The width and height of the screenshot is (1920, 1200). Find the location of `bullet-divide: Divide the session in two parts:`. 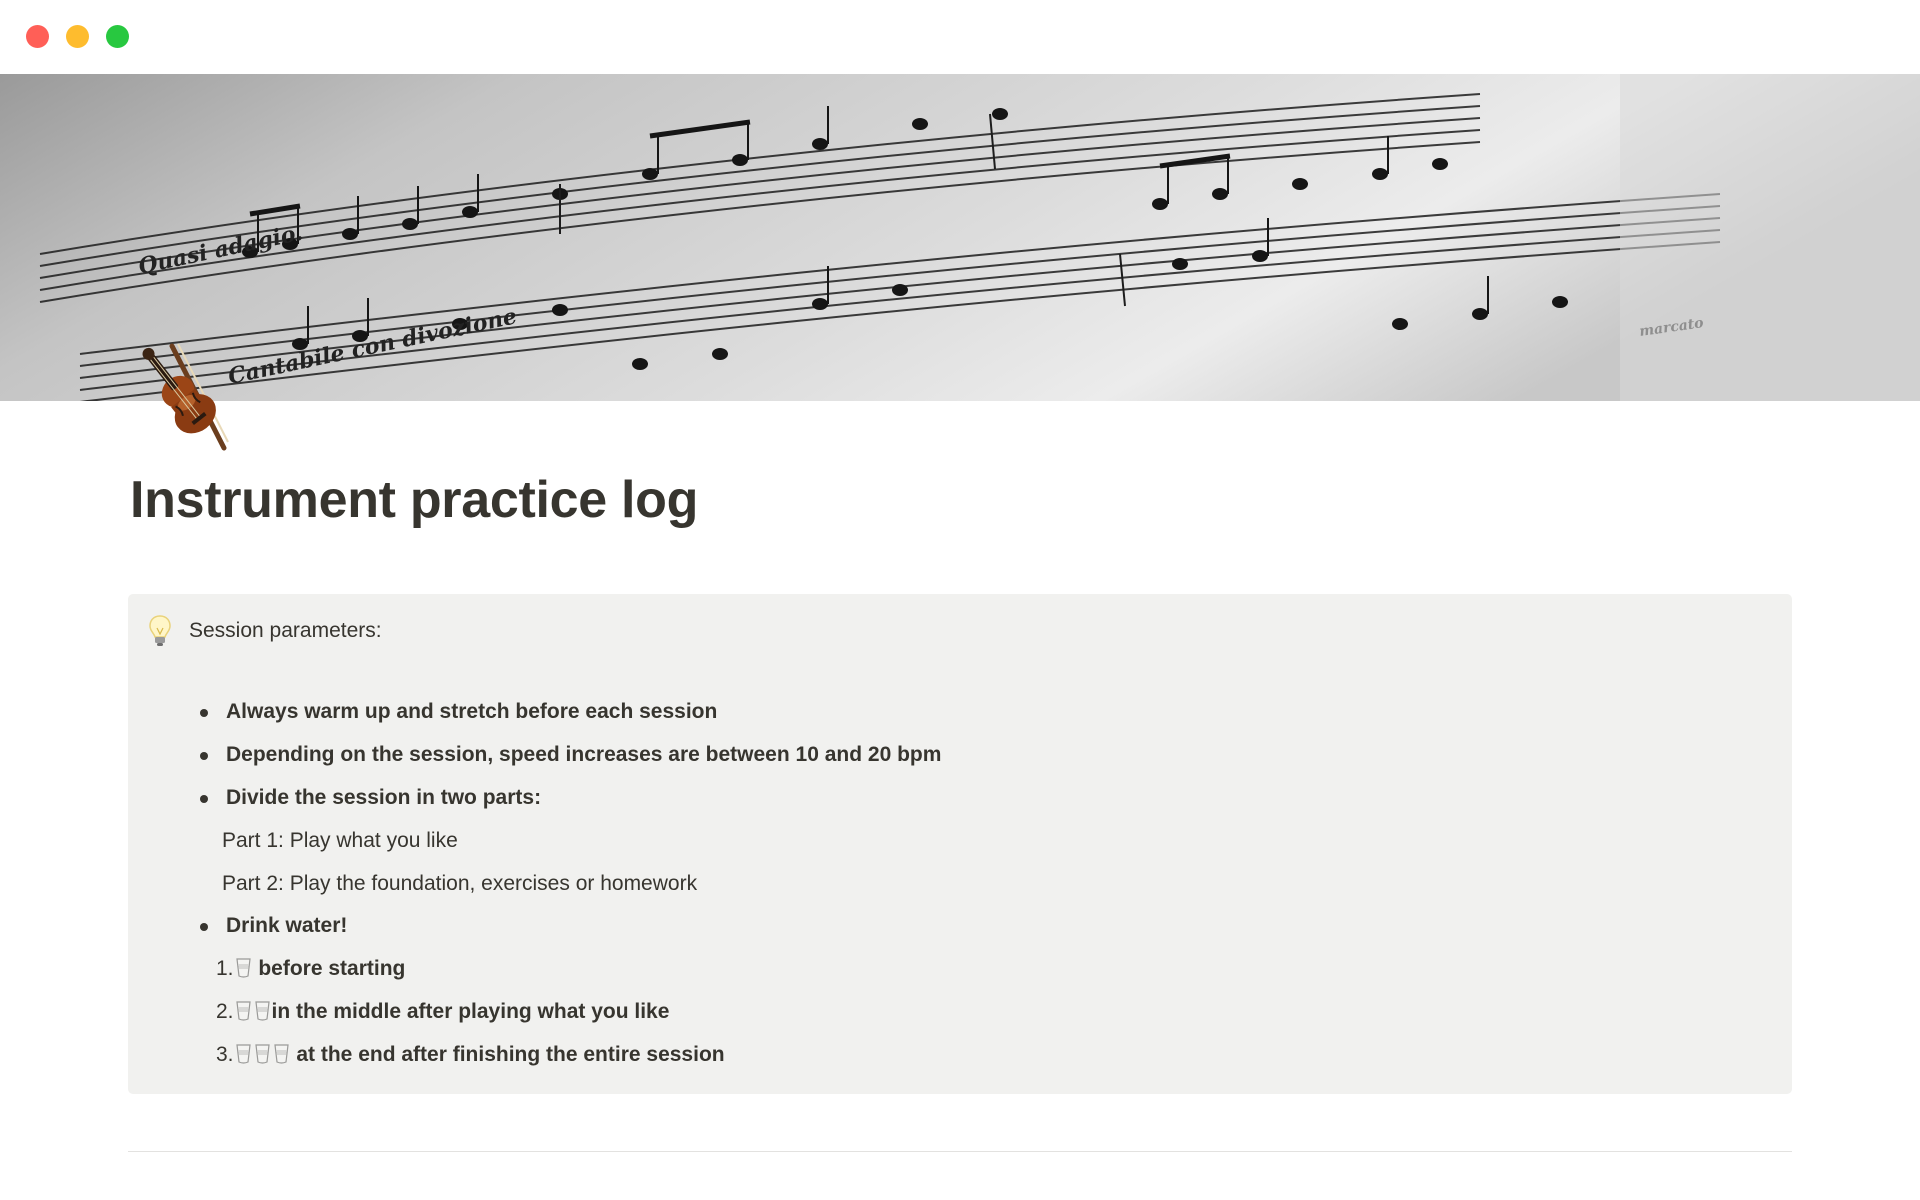

bullet-divide: Divide the session in two parts: is located at coordinates (384, 797).